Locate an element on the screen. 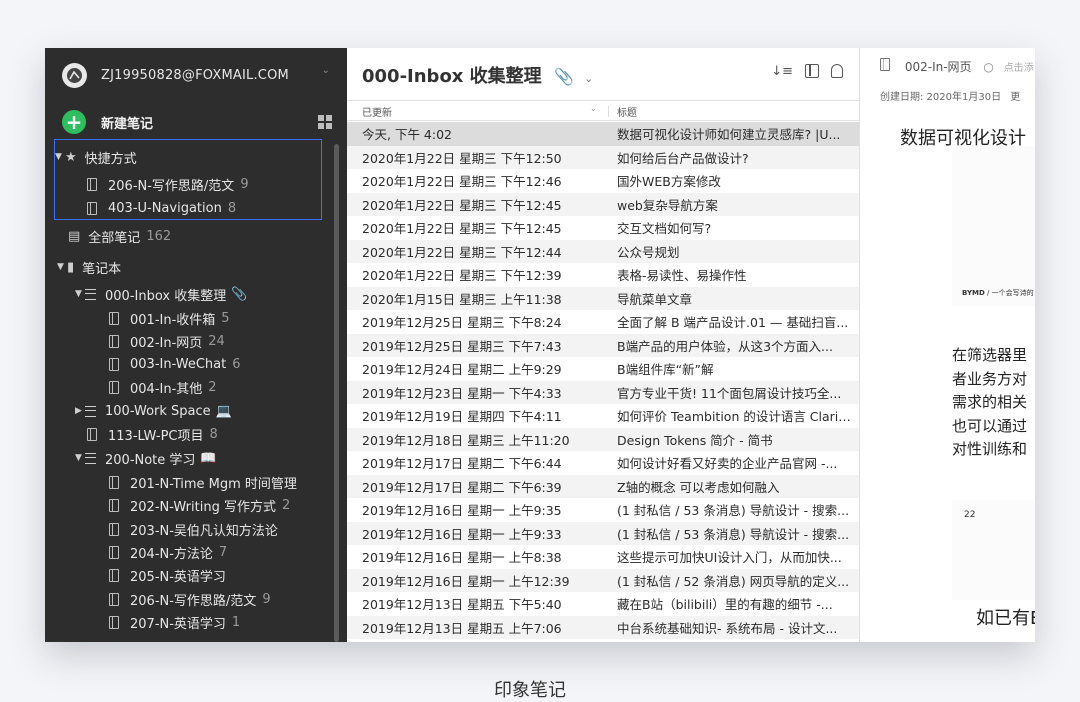 This screenshot has width=1080, height=702. laptop-icon: 💻 is located at coordinates (223, 411).